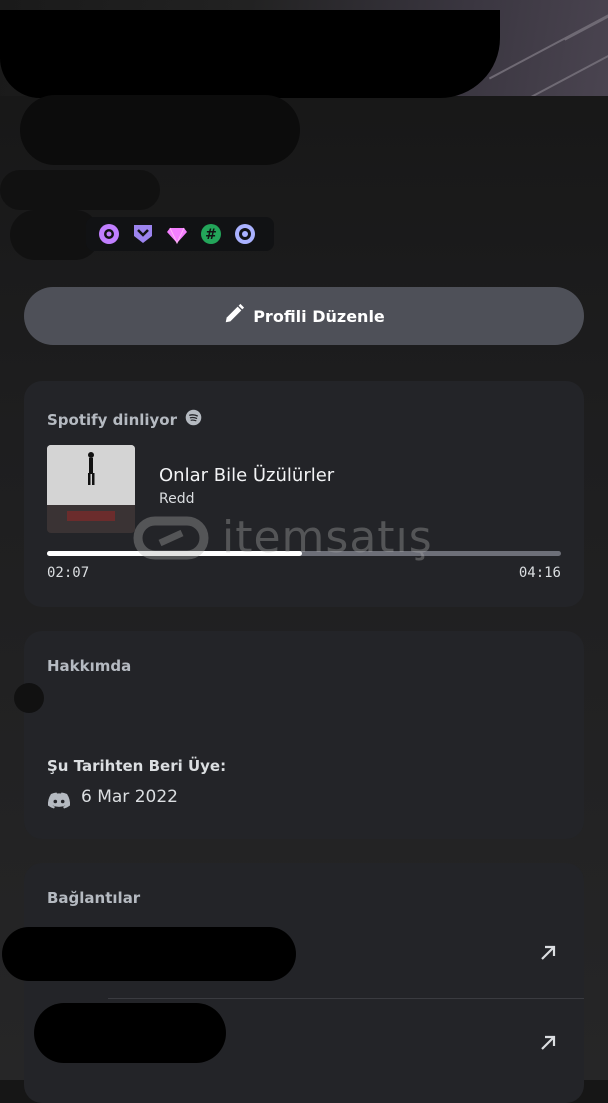  What do you see at coordinates (94, 898) in the screenshot?
I see `connections-title: Bağlantılar` at bounding box center [94, 898].